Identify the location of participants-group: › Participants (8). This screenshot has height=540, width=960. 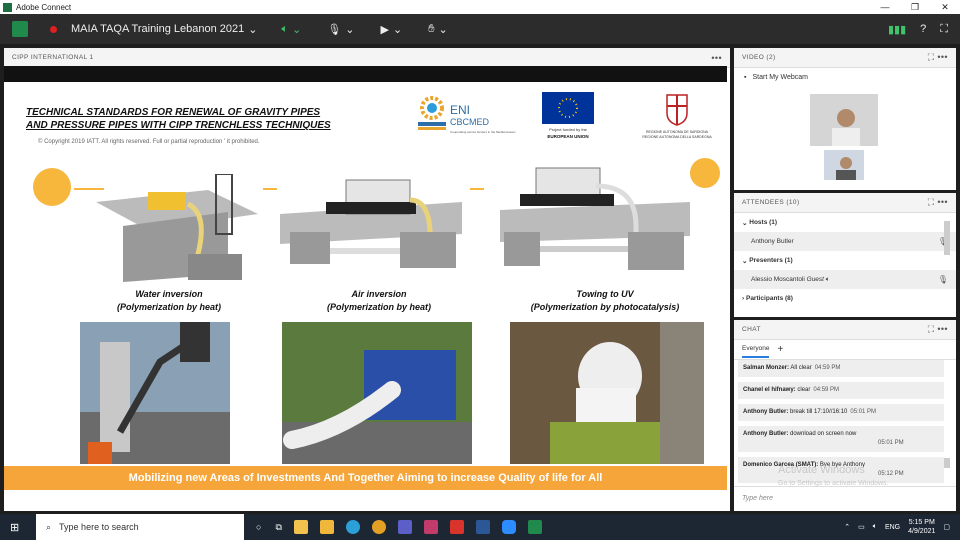
(845, 298).